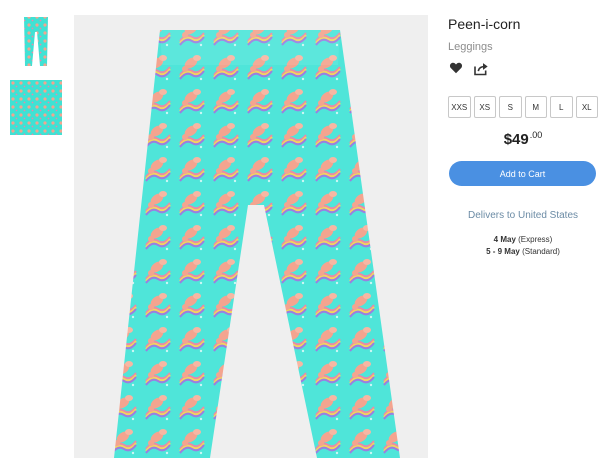  I want to click on thumbnail-list, so click(36, 80).